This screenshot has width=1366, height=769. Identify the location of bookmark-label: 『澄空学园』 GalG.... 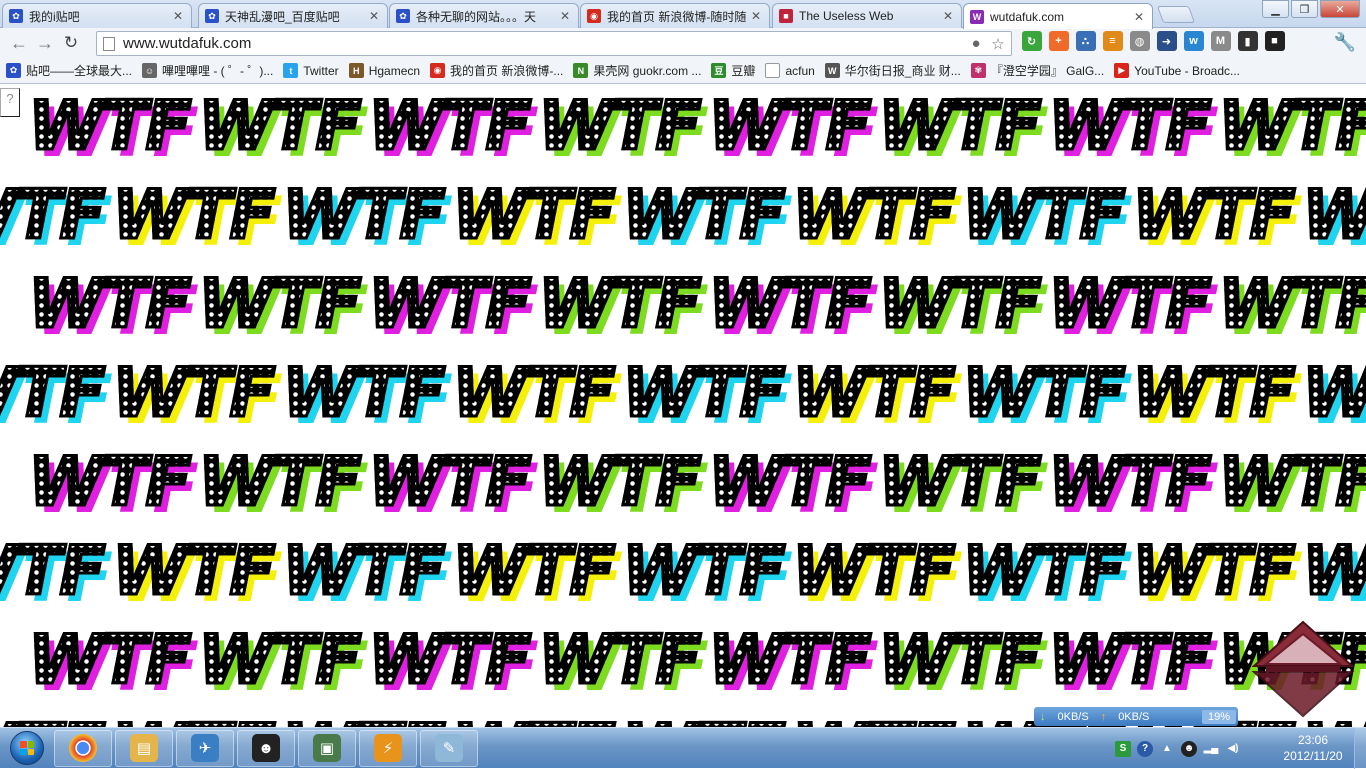
(1047, 71).